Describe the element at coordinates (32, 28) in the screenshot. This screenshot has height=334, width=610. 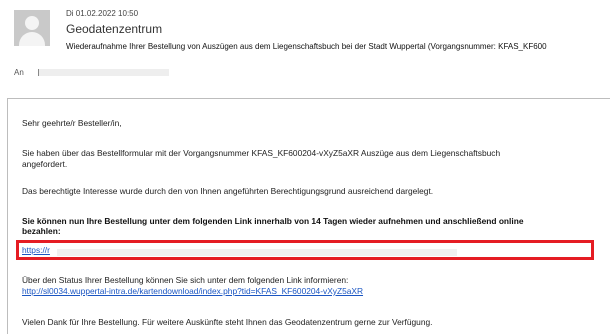
I see `sender-avatar-icon` at that location.